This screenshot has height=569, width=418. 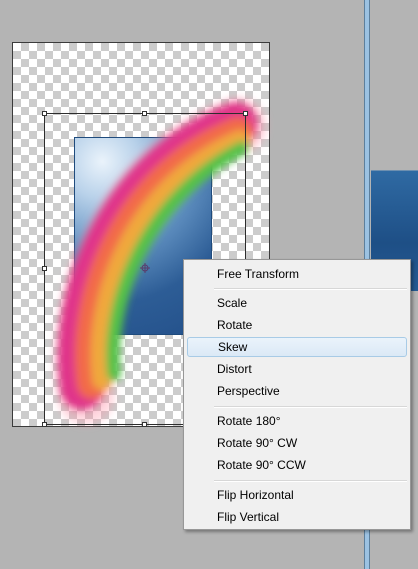 I want to click on menu-item-scale: Scale, so click(x=297, y=303).